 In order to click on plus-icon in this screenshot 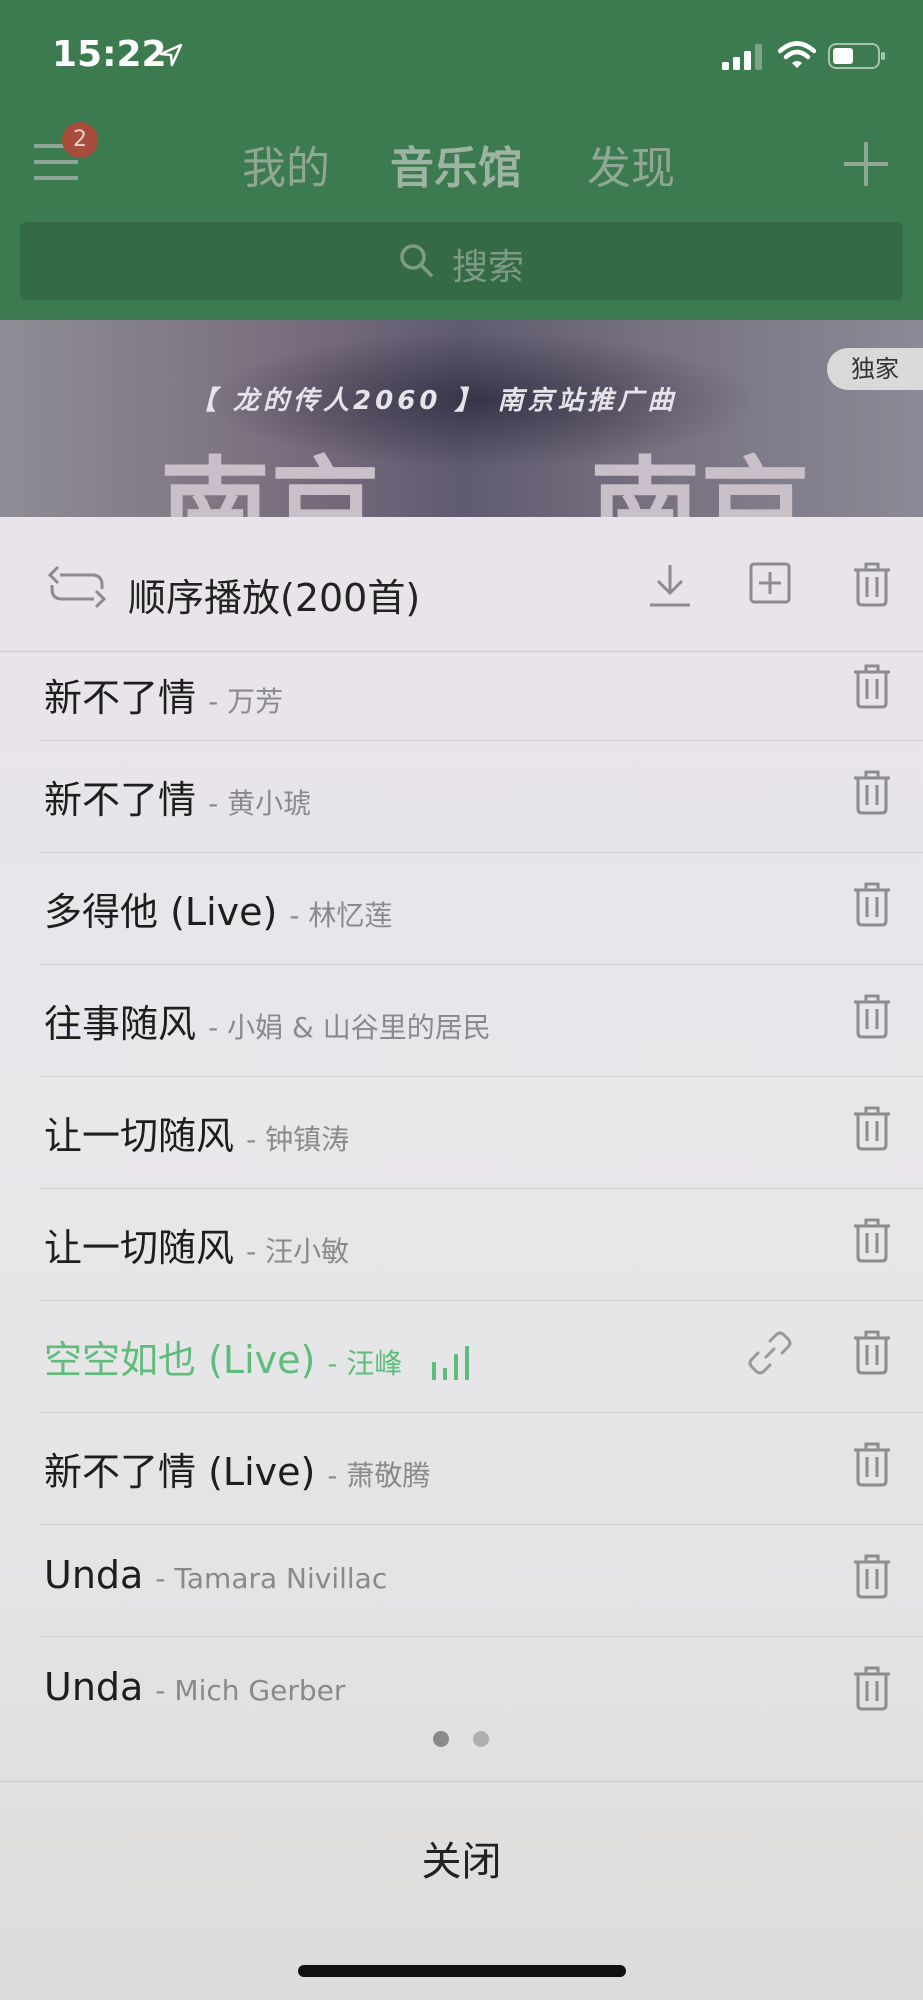, I will do `click(866, 164)`.